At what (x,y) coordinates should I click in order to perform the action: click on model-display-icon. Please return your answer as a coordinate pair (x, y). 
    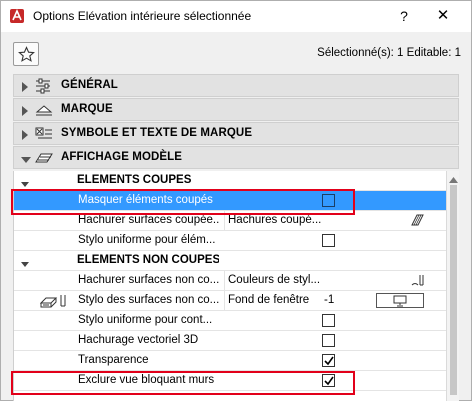
    Looking at the image, I should click on (44, 158).